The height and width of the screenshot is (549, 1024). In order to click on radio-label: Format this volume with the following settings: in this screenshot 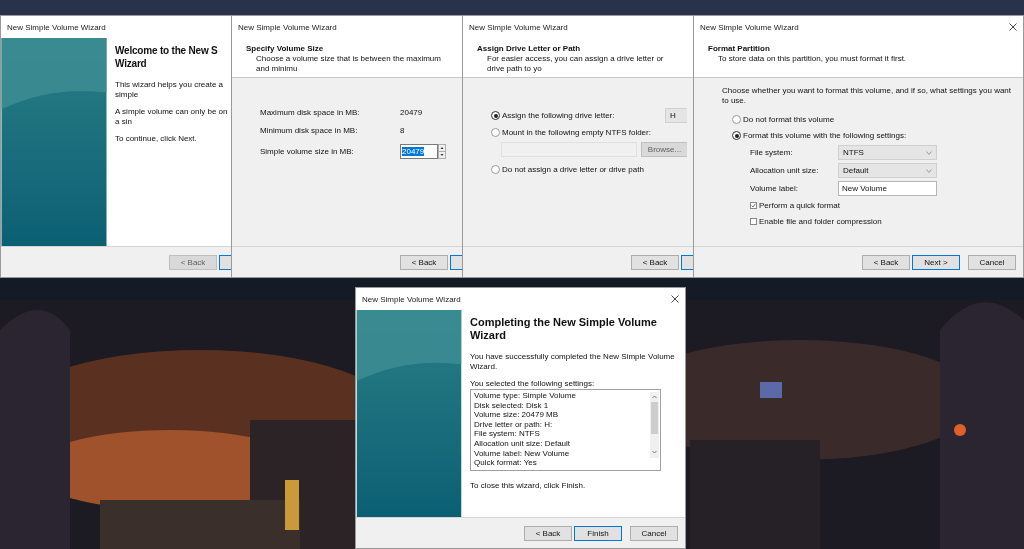, I will do `click(825, 135)`.